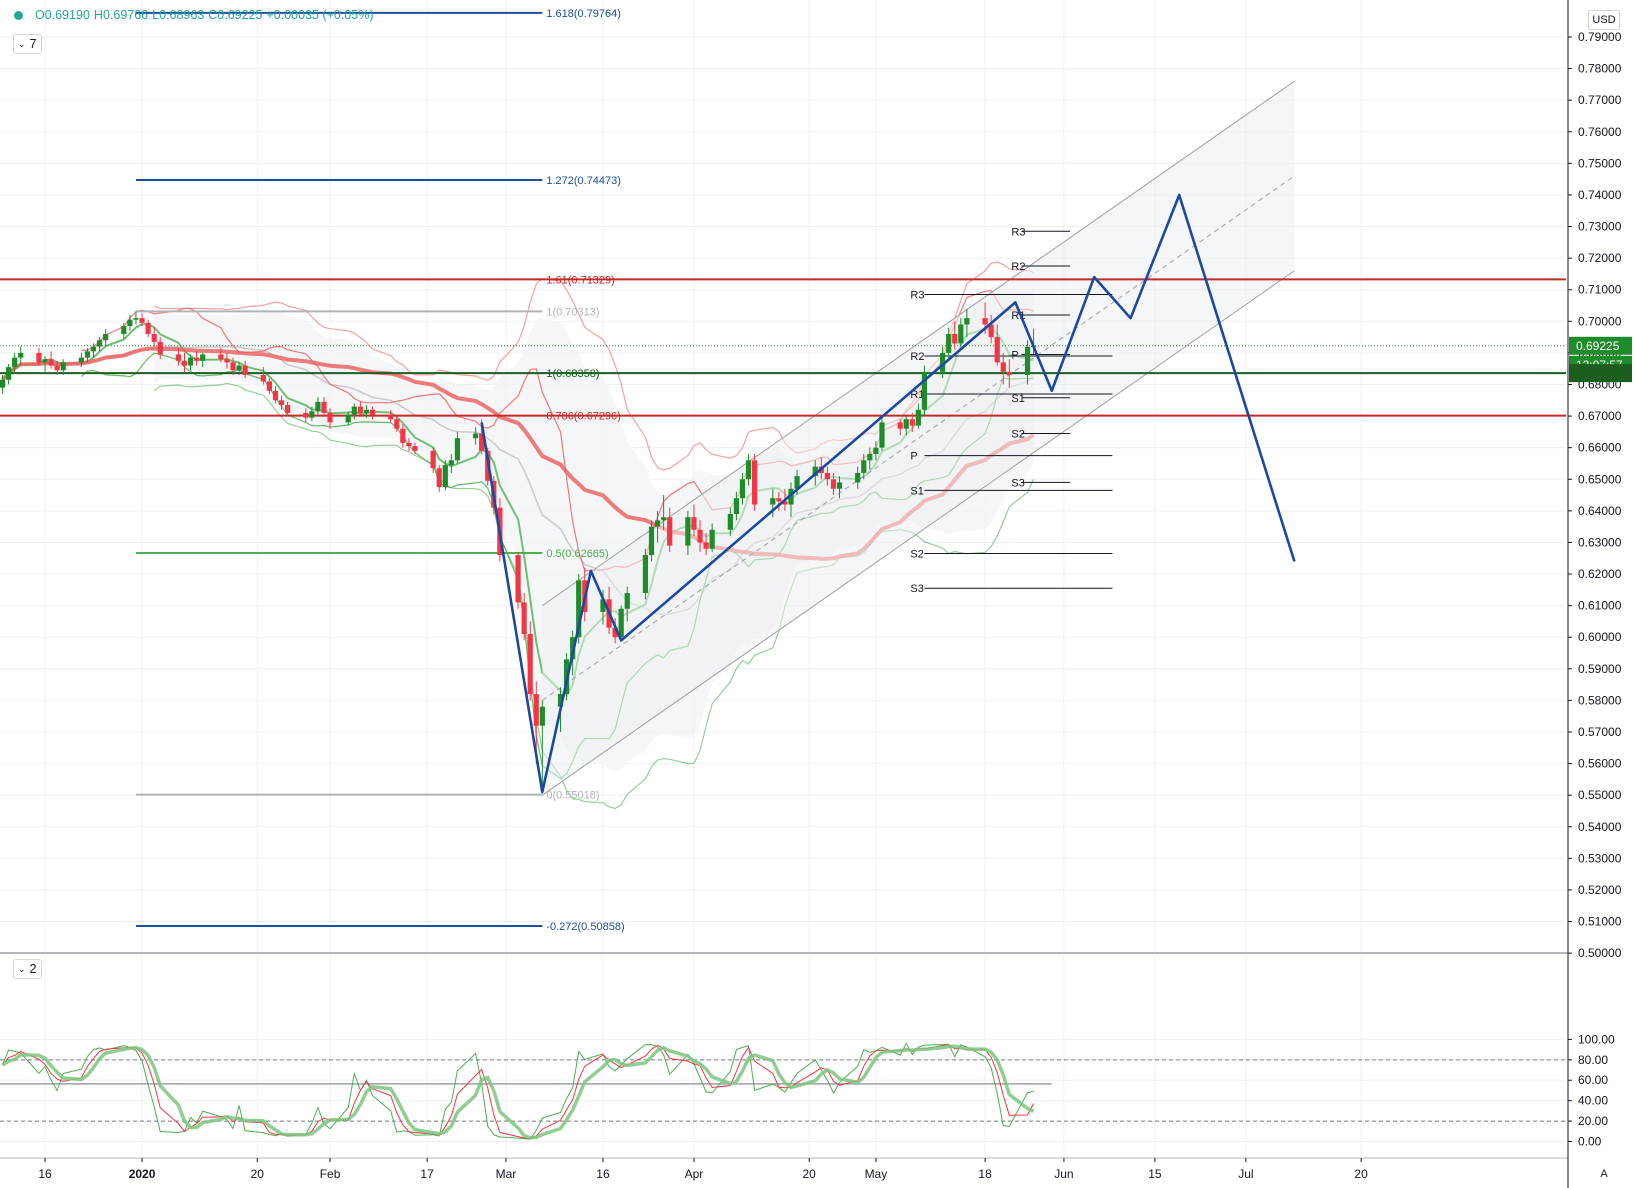 The width and height of the screenshot is (1634, 1188). I want to click on pivot-label: S1, so click(916, 491).